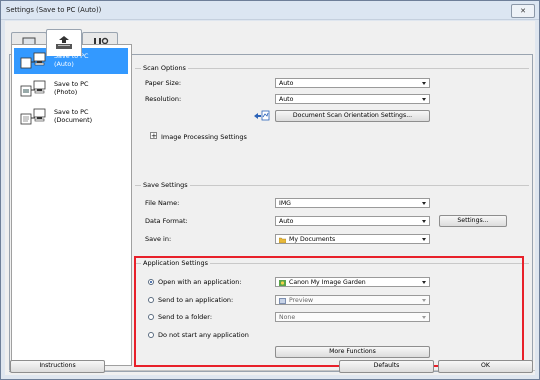 Image resolution: width=540 pixels, height=380 pixels. What do you see at coordinates (287, 317) in the screenshot?
I see `send-to-folder-value: None` at bounding box center [287, 317].